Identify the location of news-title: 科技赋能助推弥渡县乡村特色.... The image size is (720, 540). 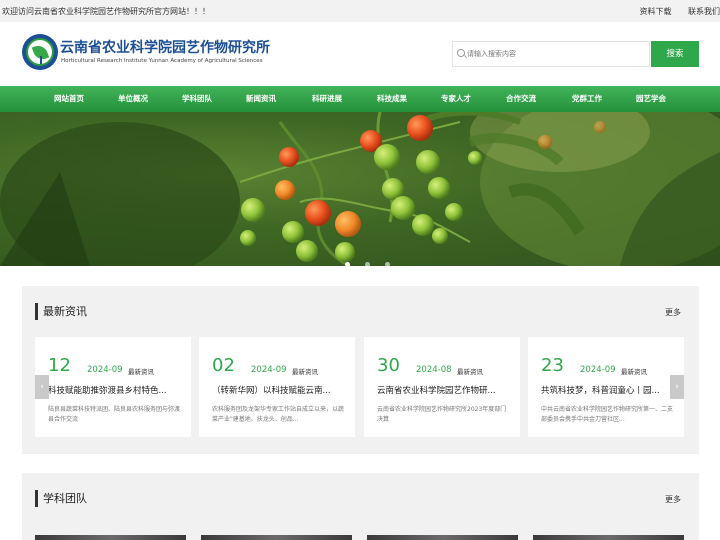
(115, 390).